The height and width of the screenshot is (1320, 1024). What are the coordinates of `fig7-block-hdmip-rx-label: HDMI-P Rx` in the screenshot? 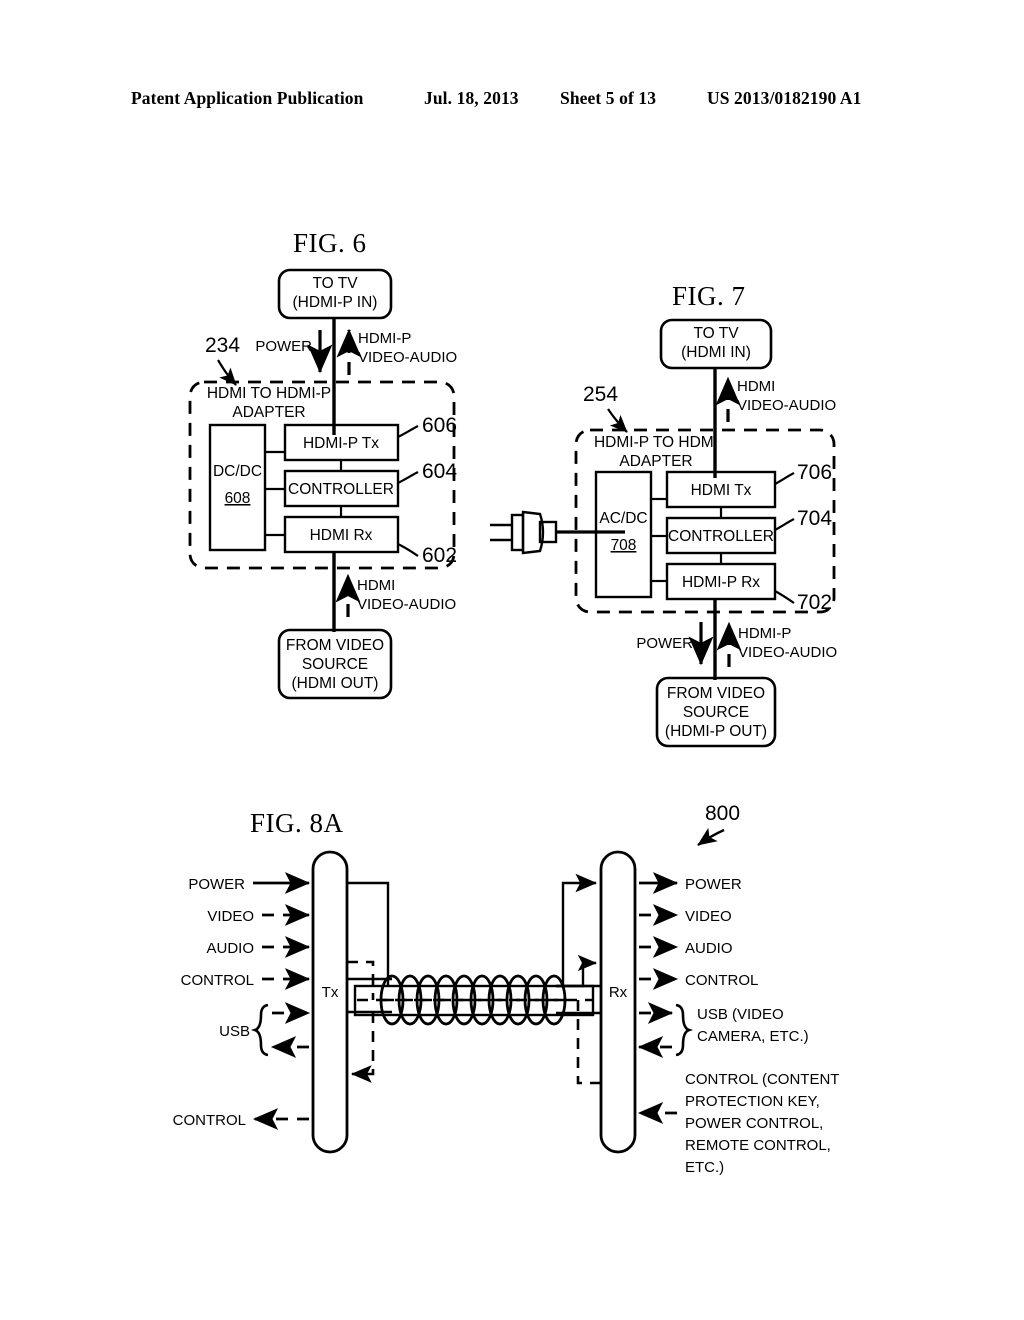 It's located at (721, 582).